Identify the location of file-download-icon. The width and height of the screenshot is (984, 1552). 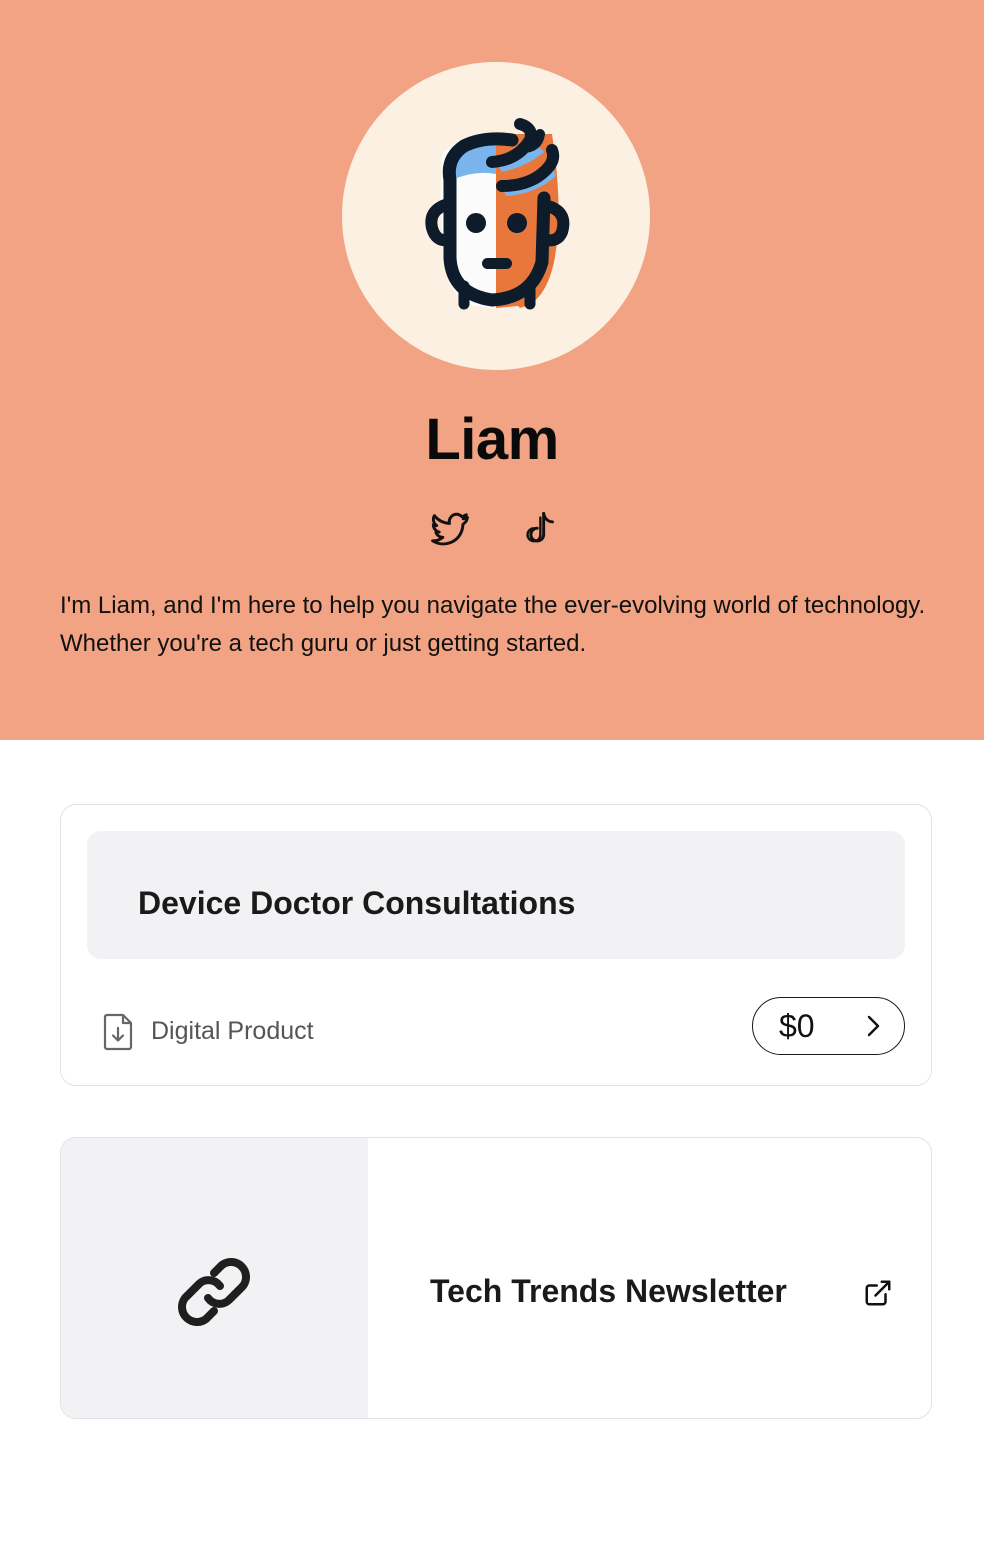
(118, 1032).